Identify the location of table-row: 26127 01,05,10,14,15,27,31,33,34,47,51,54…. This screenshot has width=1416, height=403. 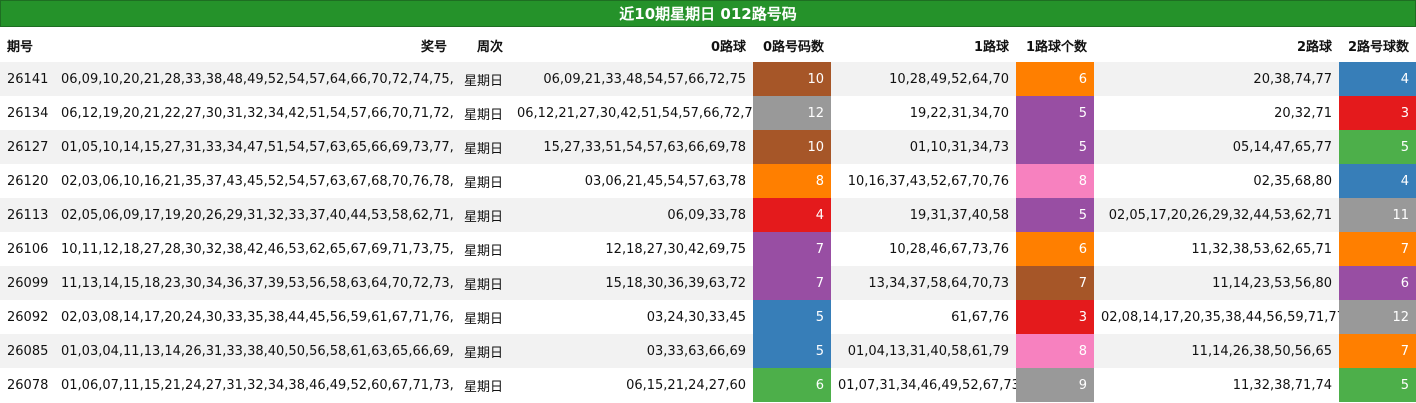
(708, 147).